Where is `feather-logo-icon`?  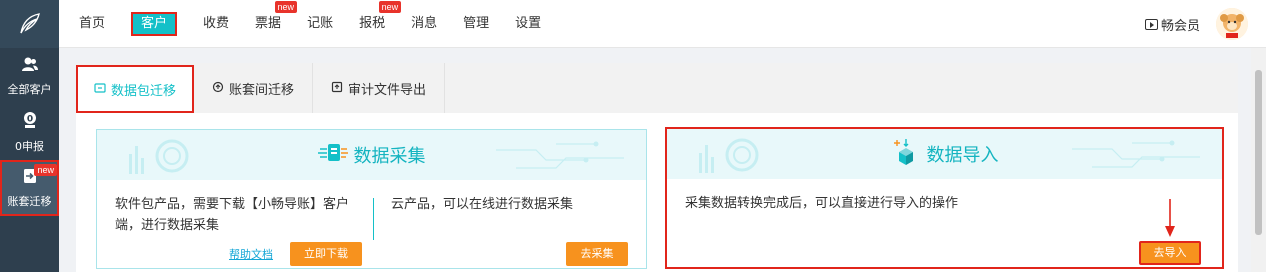 feather-logo-icon is located at coordinates (29, 23).